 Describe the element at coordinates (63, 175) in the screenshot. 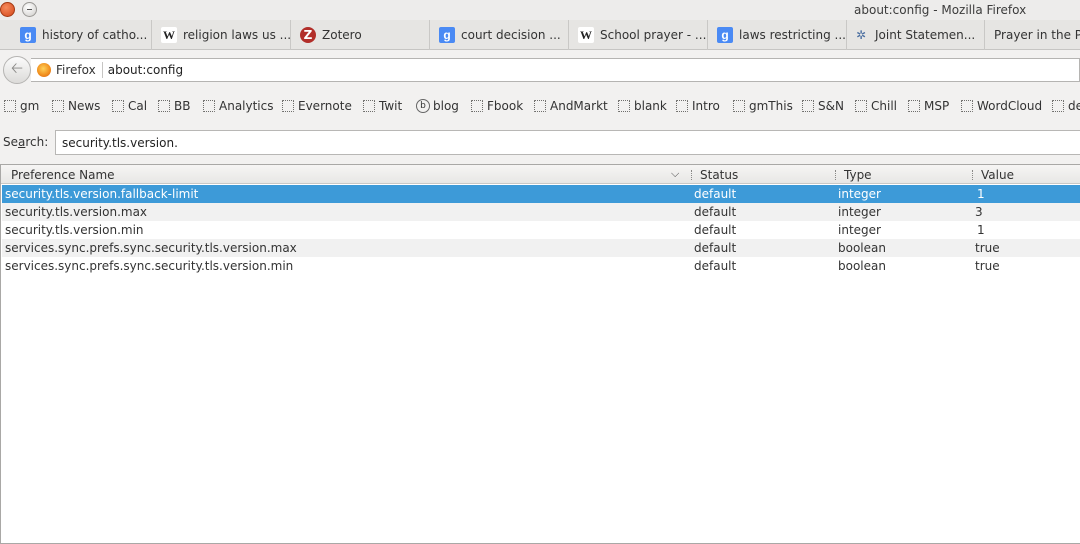

I see `column-header-preference-name: Preference Name` at that location.